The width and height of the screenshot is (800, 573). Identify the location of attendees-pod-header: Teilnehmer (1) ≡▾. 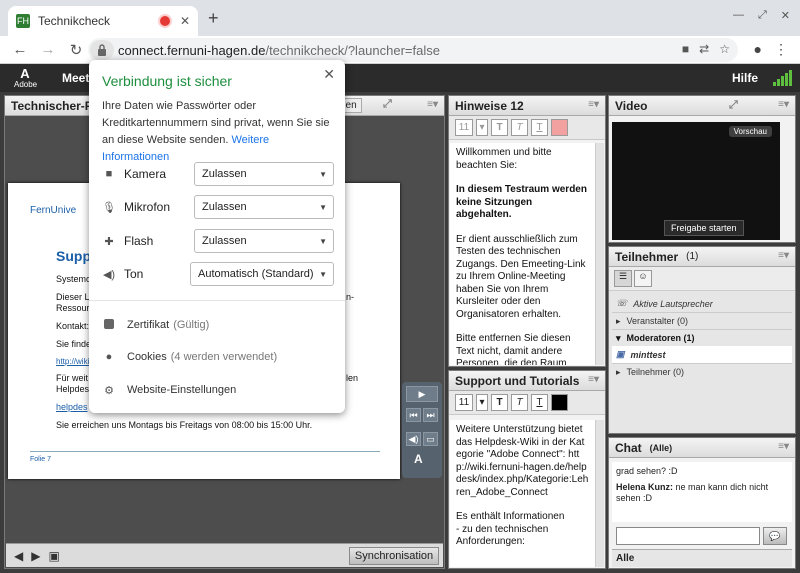
(702, 257).